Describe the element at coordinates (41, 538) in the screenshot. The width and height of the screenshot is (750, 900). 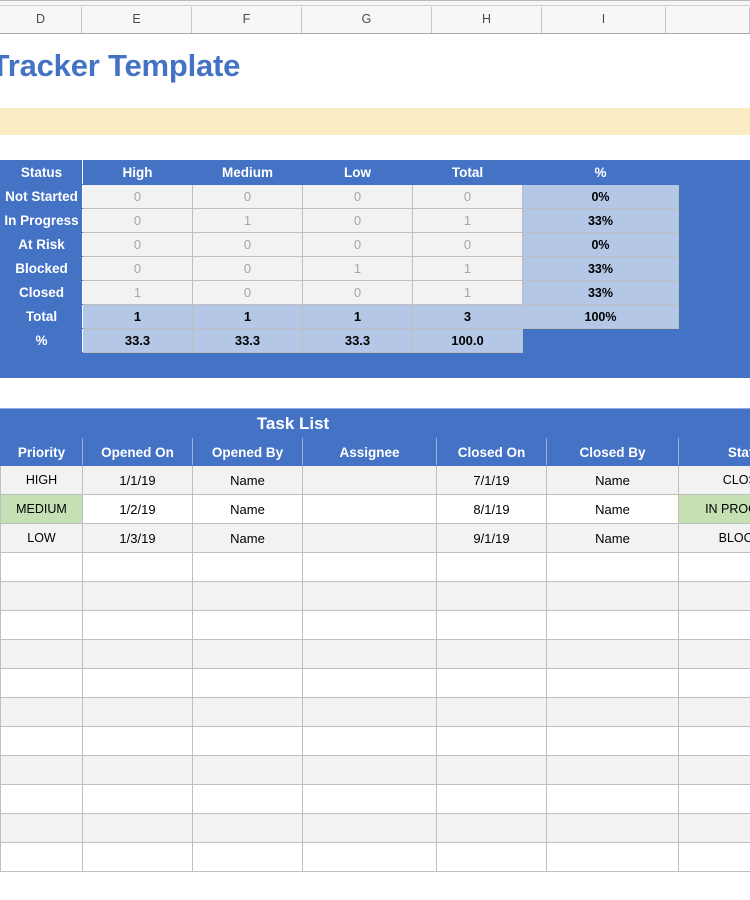
I see `task-cell-priority: LOW` at that location.